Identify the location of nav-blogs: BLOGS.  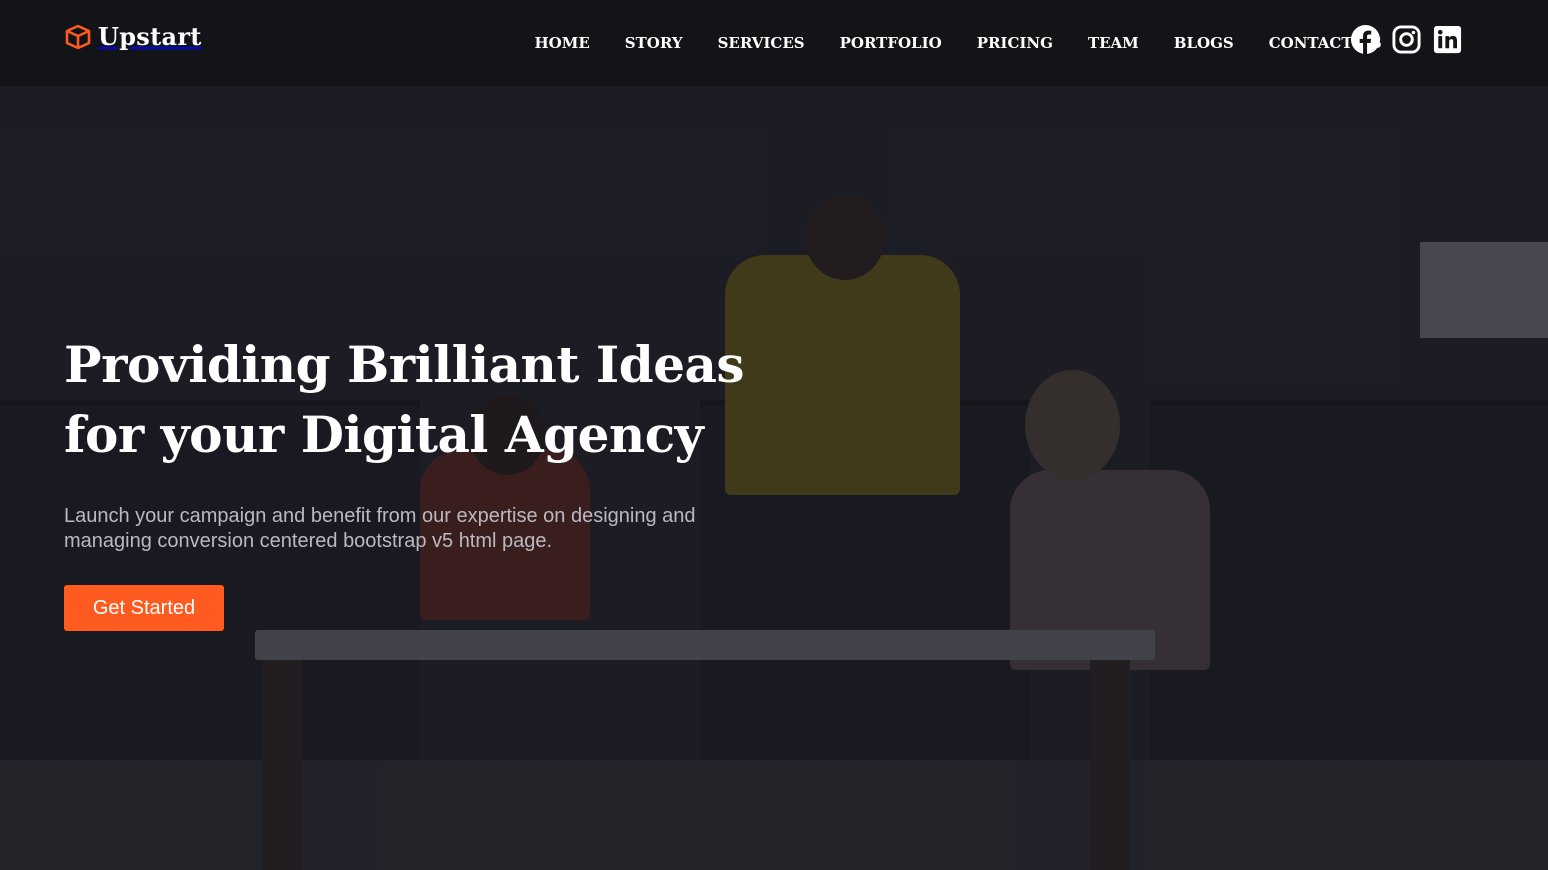
(1204, 43).